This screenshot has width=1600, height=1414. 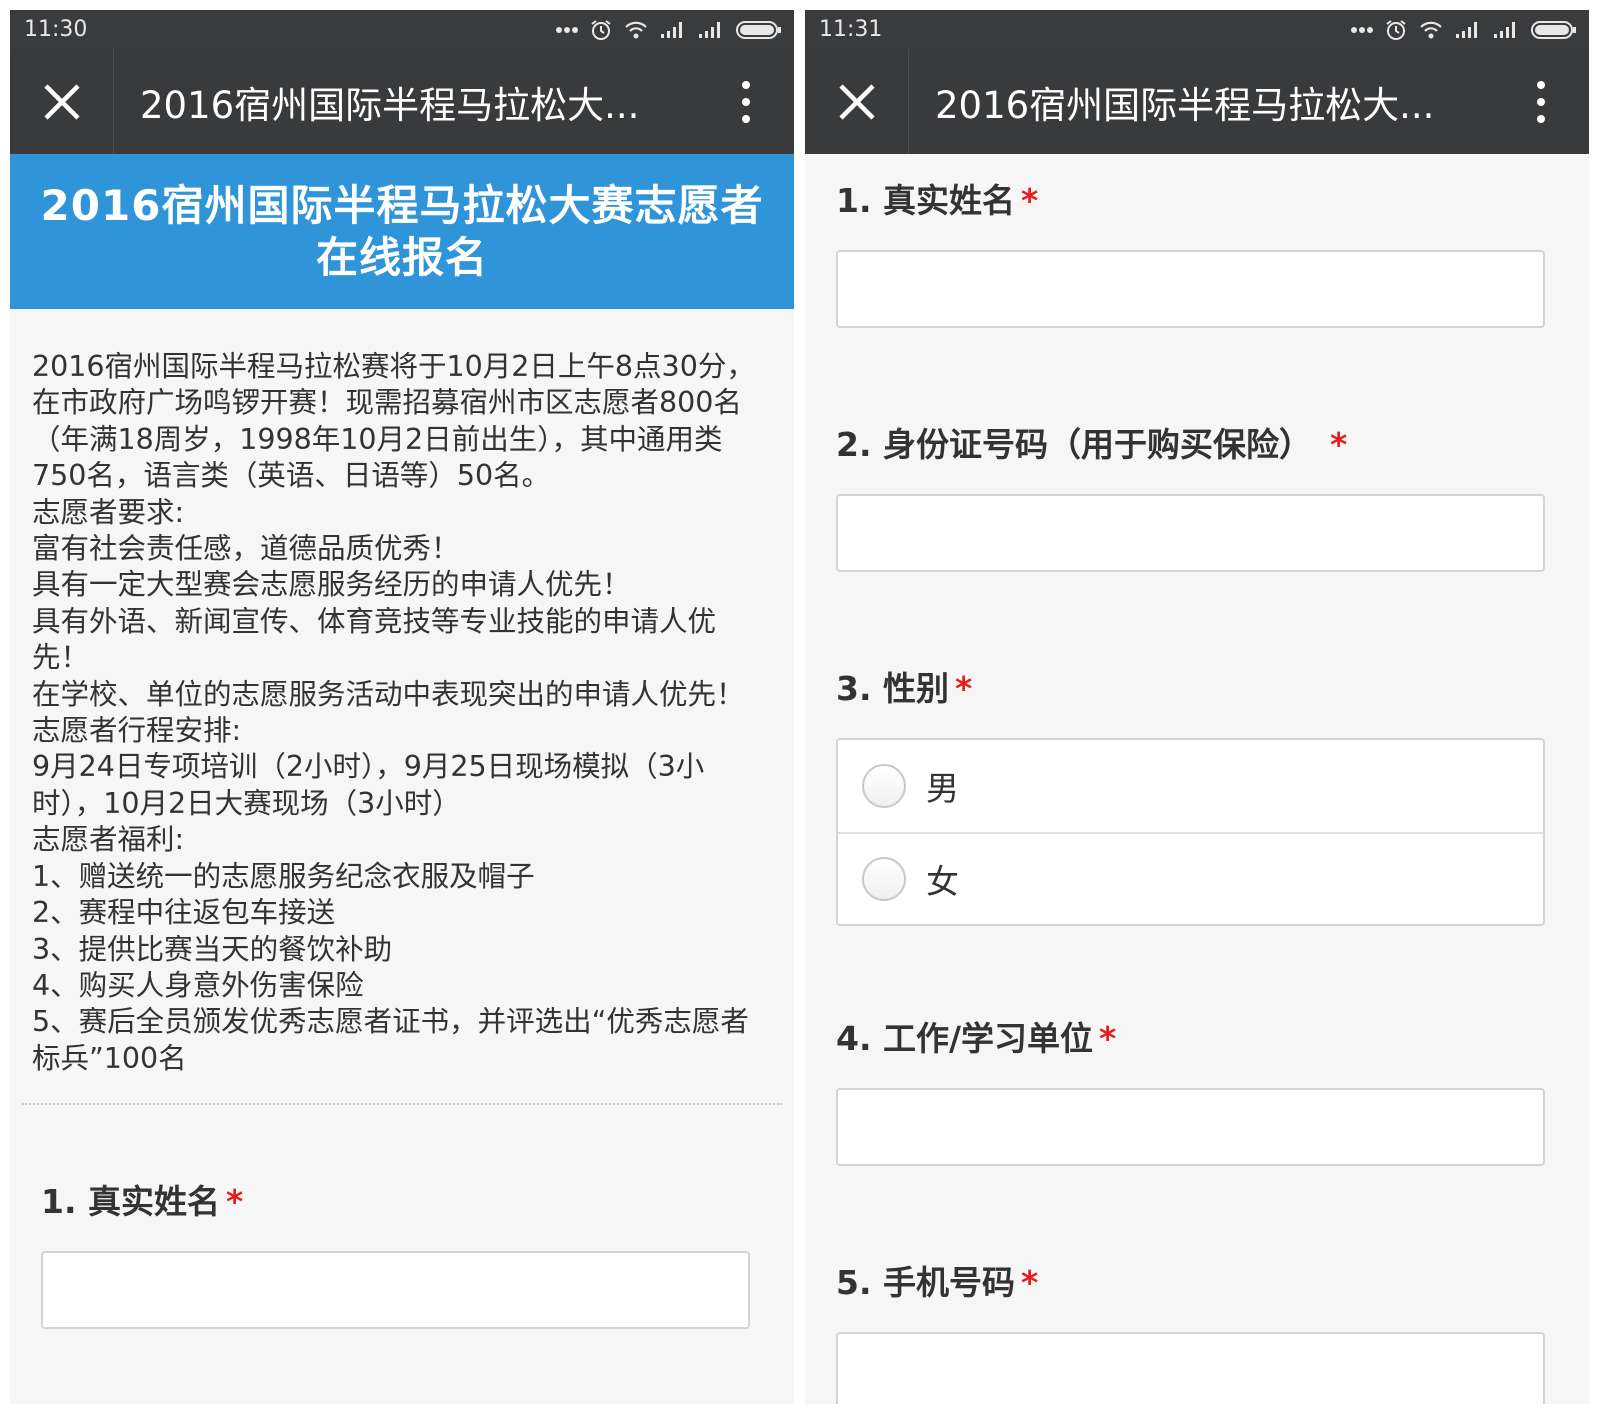 What do you see at coordinates (1190, 1127) in the screenshot?
I see `work-unit-input` at bounding box center [1190, 1127].